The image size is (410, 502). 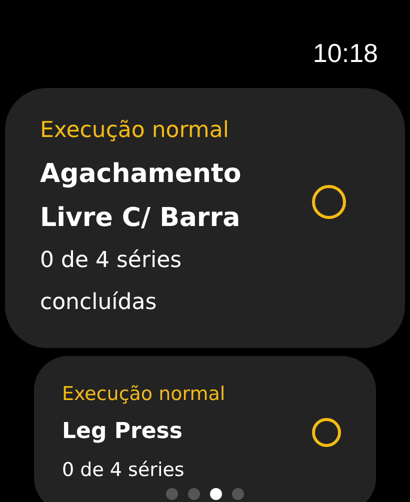 I want to click on clock-time: 10:18, so click(x=345, y=53).